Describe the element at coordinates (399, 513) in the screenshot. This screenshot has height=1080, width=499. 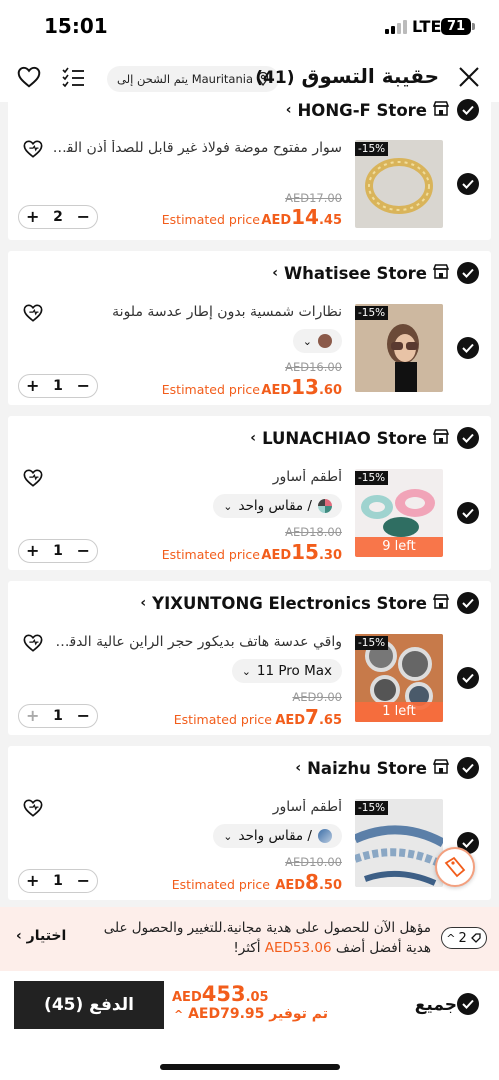
I see `product-image: -15% 9 left` at that location.